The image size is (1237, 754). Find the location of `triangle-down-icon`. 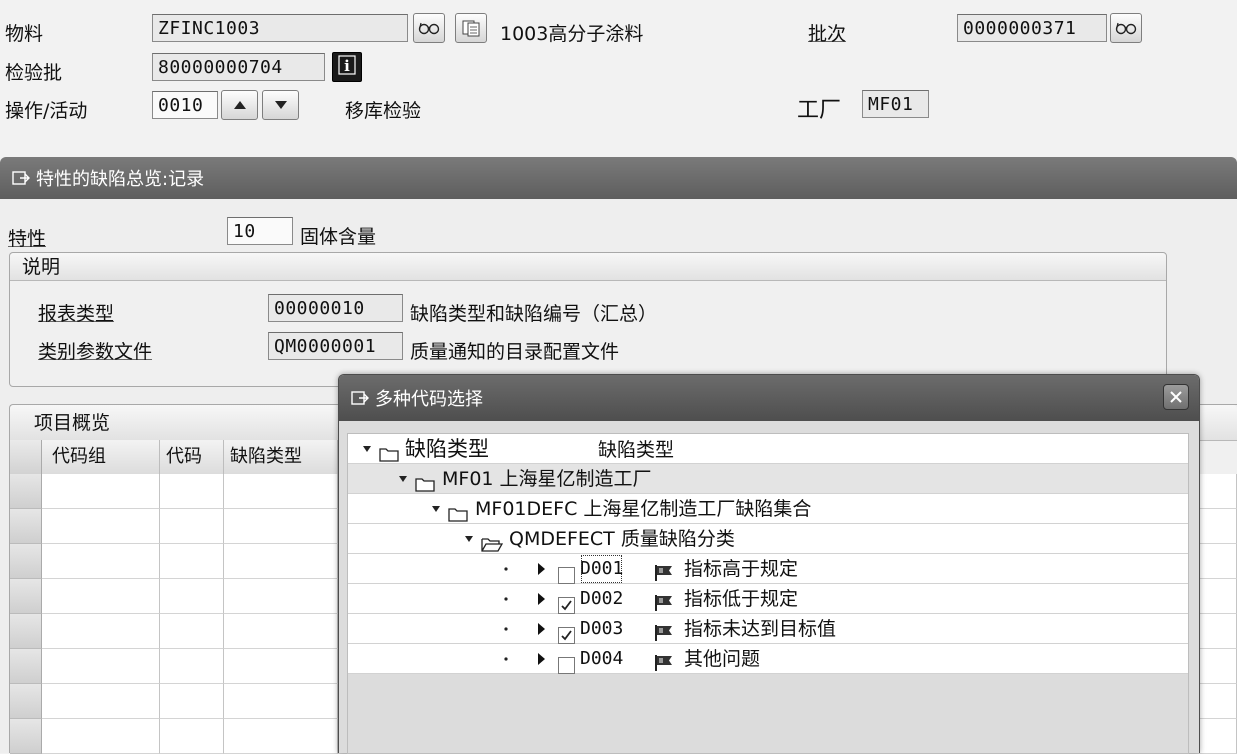

triangle-down-icon is located at coordinates (281, 105).